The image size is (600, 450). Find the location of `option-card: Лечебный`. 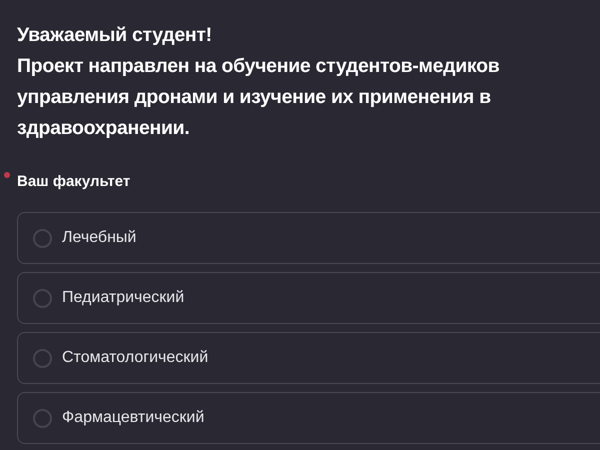

option-card: Лечебный is located at coordinates (308, 238).